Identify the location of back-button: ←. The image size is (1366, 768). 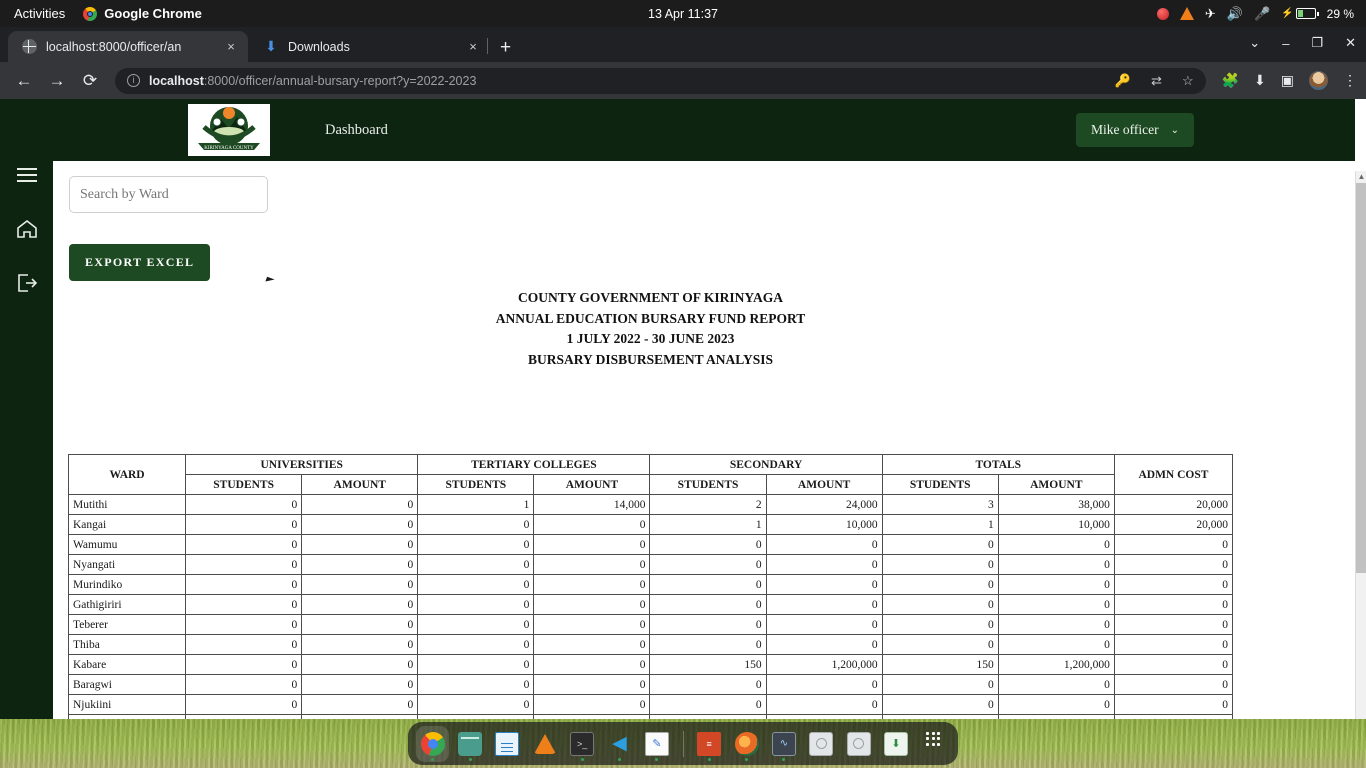
(24, 81).